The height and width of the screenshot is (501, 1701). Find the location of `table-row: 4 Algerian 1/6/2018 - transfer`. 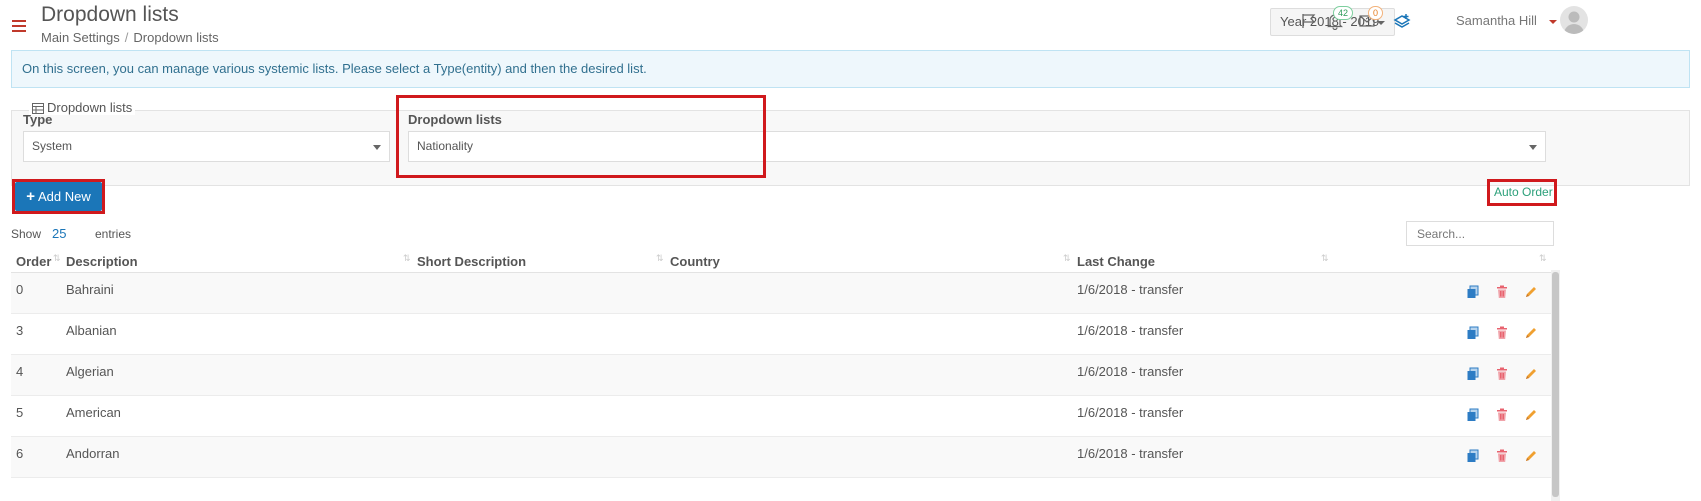

table-row: 4 Algerian 1/6/2018 - transfer is located at coordinates (781, 375).